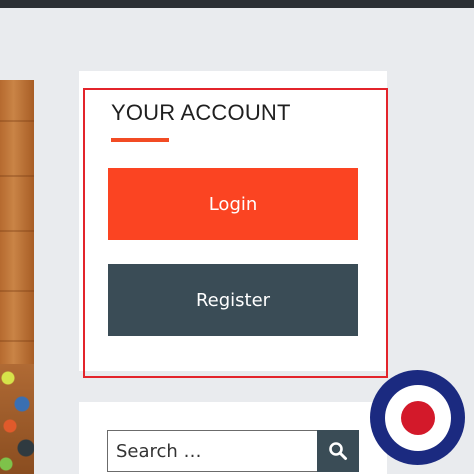  Describe the element at coordinates (237, 4) in the screenshot. I see `top-bar` at that location.